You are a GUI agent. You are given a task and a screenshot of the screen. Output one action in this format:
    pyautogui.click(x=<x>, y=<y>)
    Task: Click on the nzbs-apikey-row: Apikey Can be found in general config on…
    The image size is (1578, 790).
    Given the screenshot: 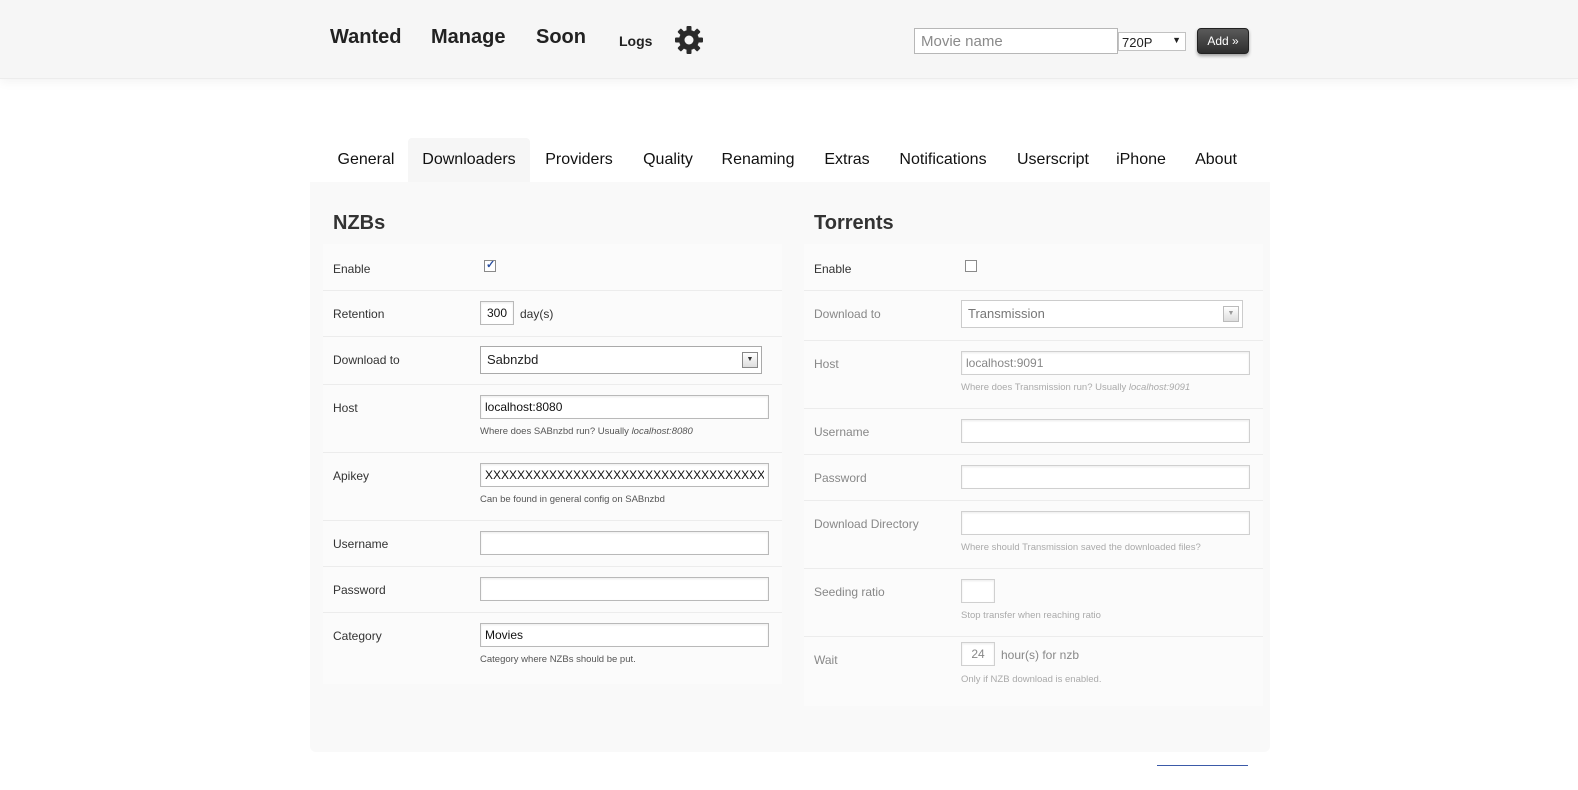 What is the action you would take?
    pyautogui.click(x=552, y=486)
    